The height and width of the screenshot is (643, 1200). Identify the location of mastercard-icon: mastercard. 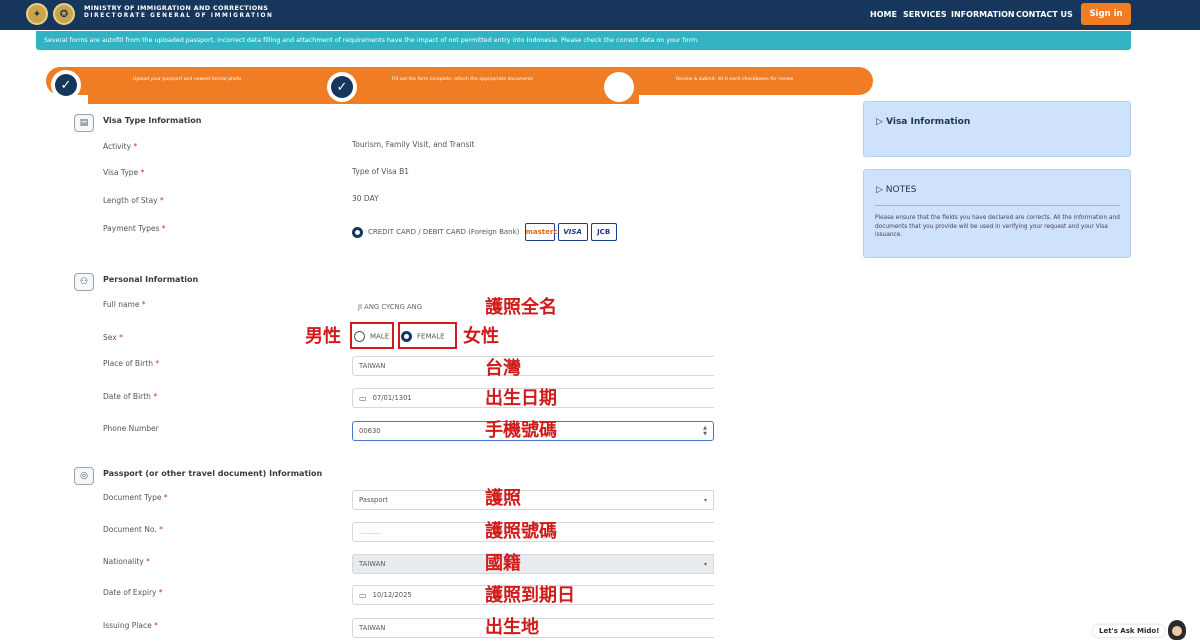
(547, 232).